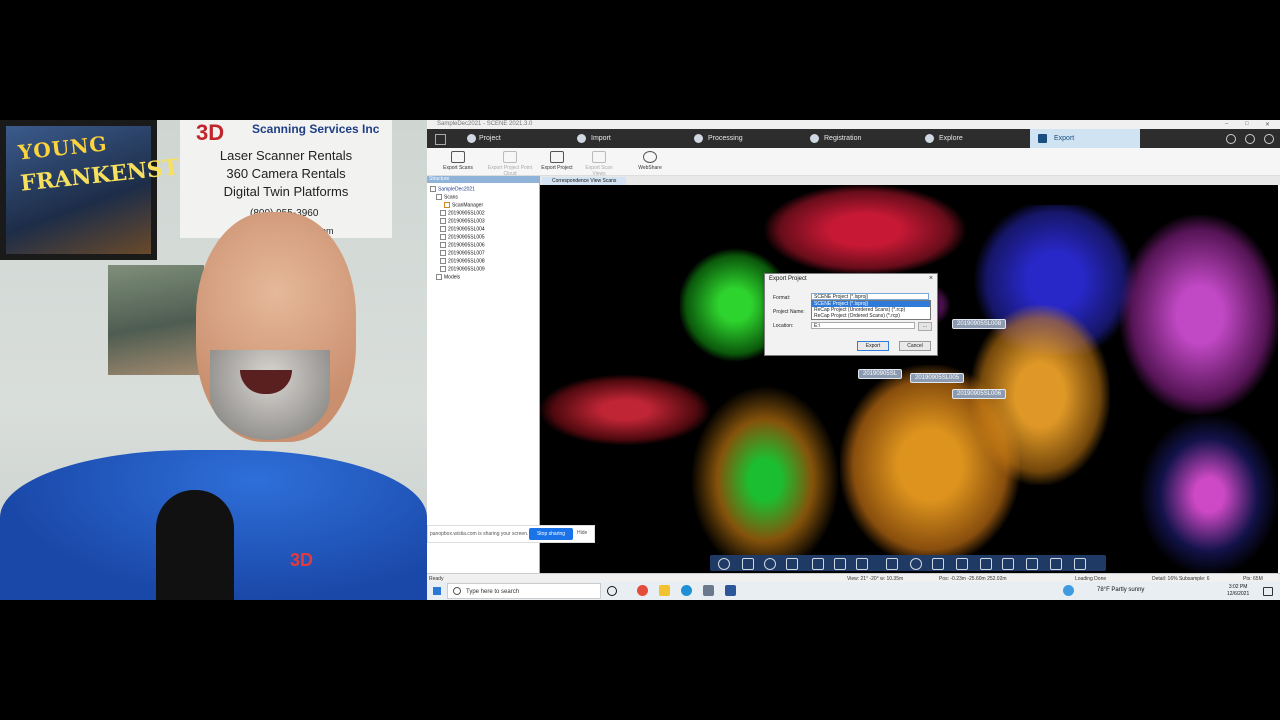 The height and width of the screenshot is (720, 1280). What do you see at coordinates (770, 564) in the screenshot?
I see `zoom-icon` at bounding box center [770, 564].